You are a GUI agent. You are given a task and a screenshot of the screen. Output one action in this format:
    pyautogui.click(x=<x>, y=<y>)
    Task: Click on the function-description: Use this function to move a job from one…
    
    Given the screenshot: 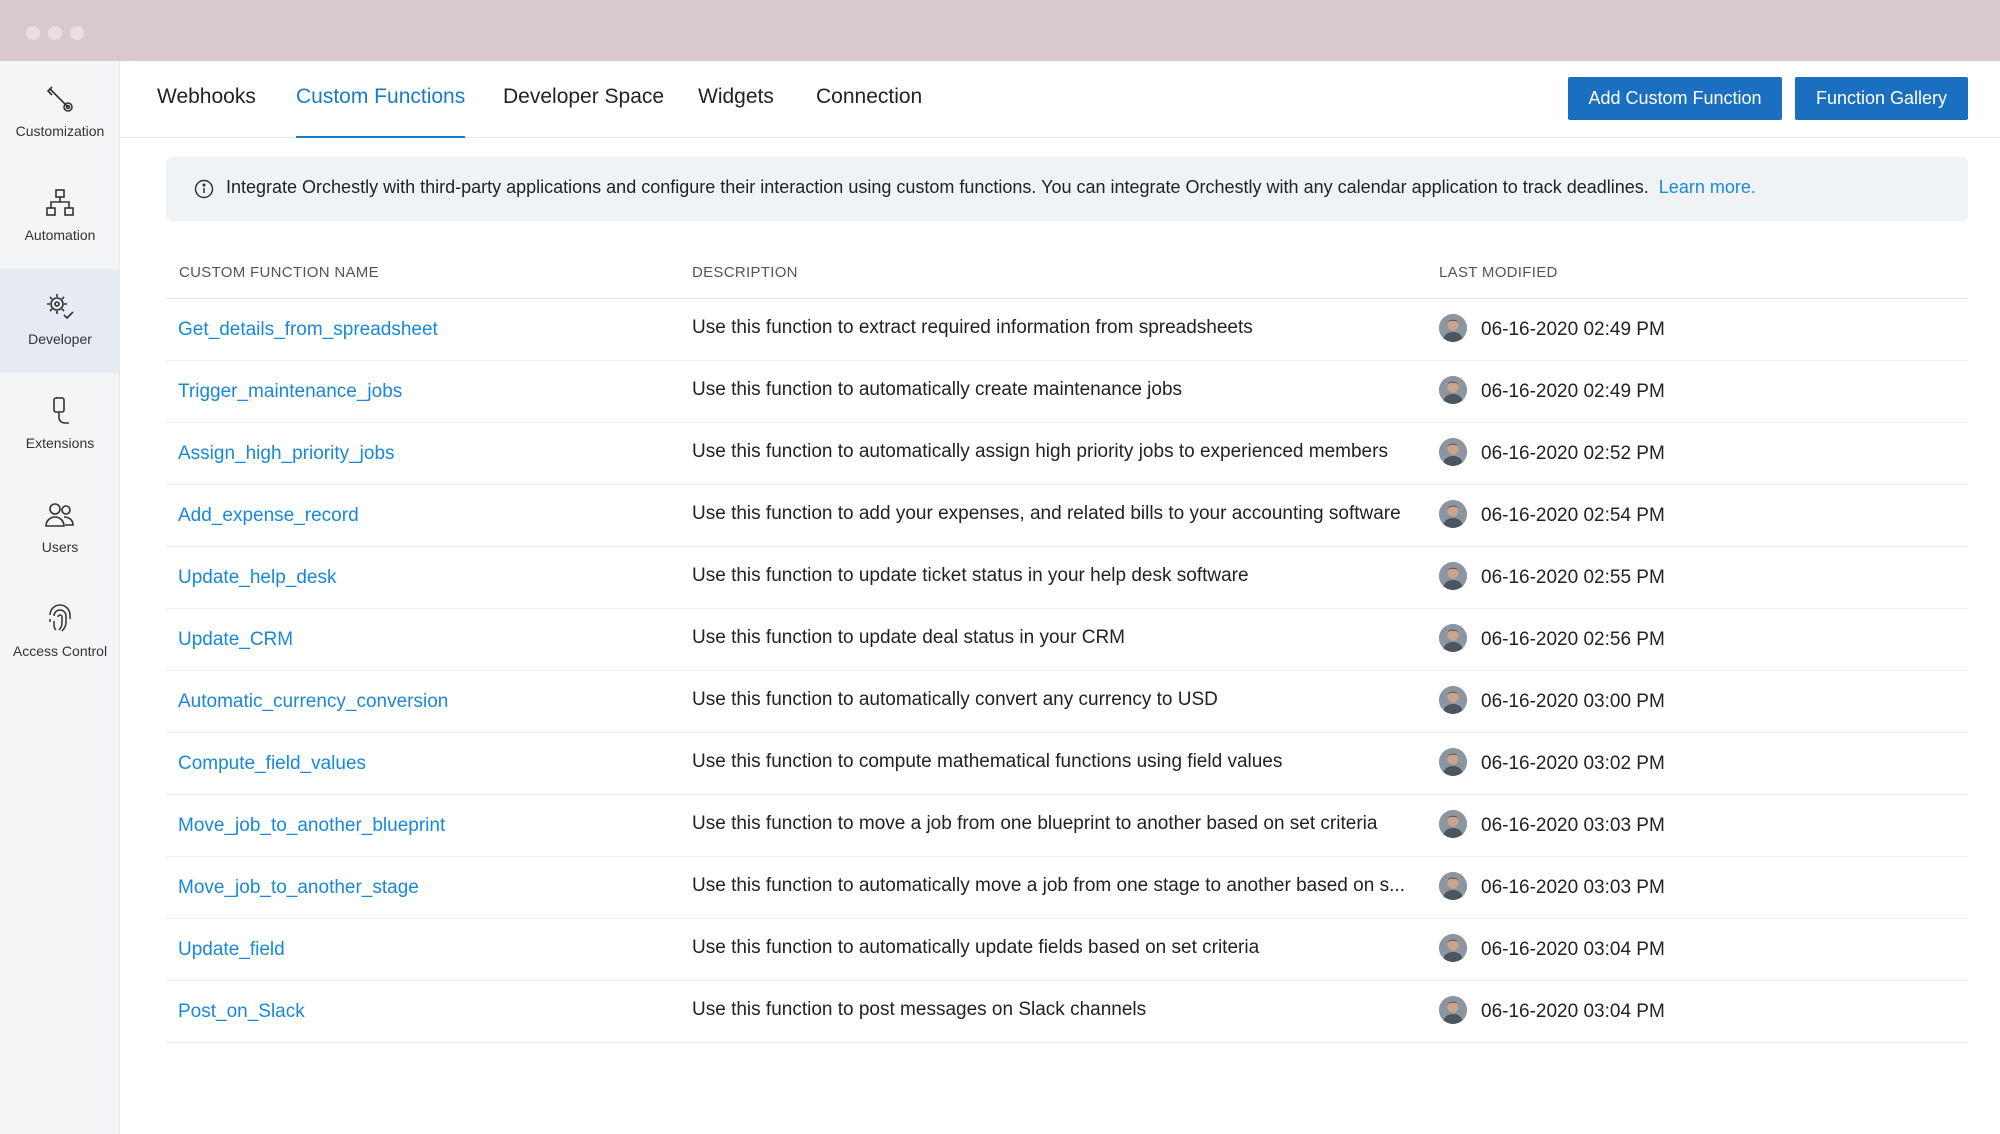 What is the action you would take?
    pyautogui.click(x=1035, y=823)
    